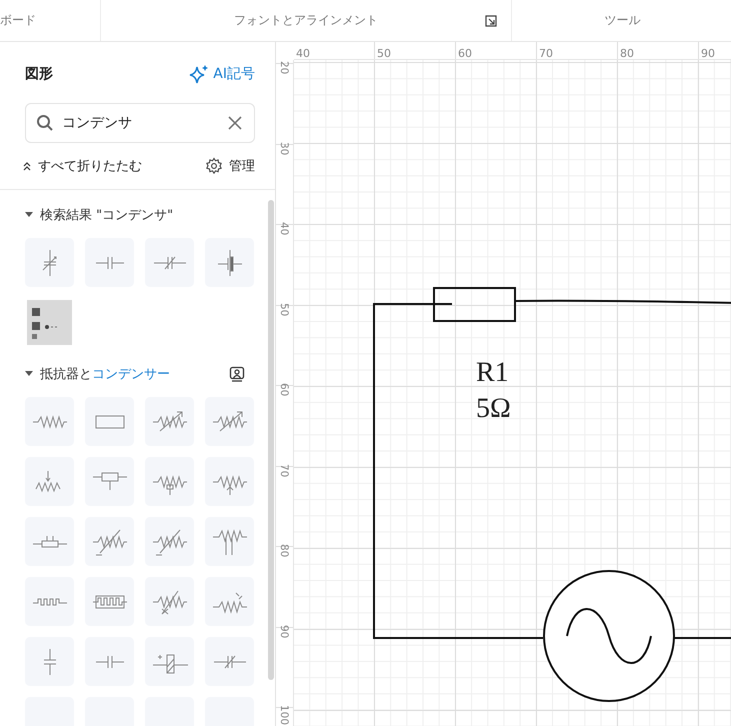 This screenshot has height=726, width=731. Describe the element at coordinates (99, 215) in the screenshot. I see `section-header: 検索結果 "コンデンサ"` at that location.